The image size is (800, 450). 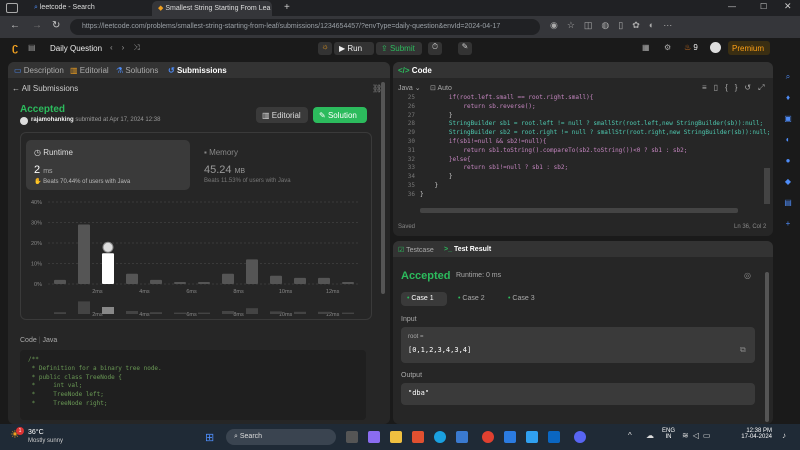 I want to click on back-arrow-icon: ←, so click(x=15, y=25).